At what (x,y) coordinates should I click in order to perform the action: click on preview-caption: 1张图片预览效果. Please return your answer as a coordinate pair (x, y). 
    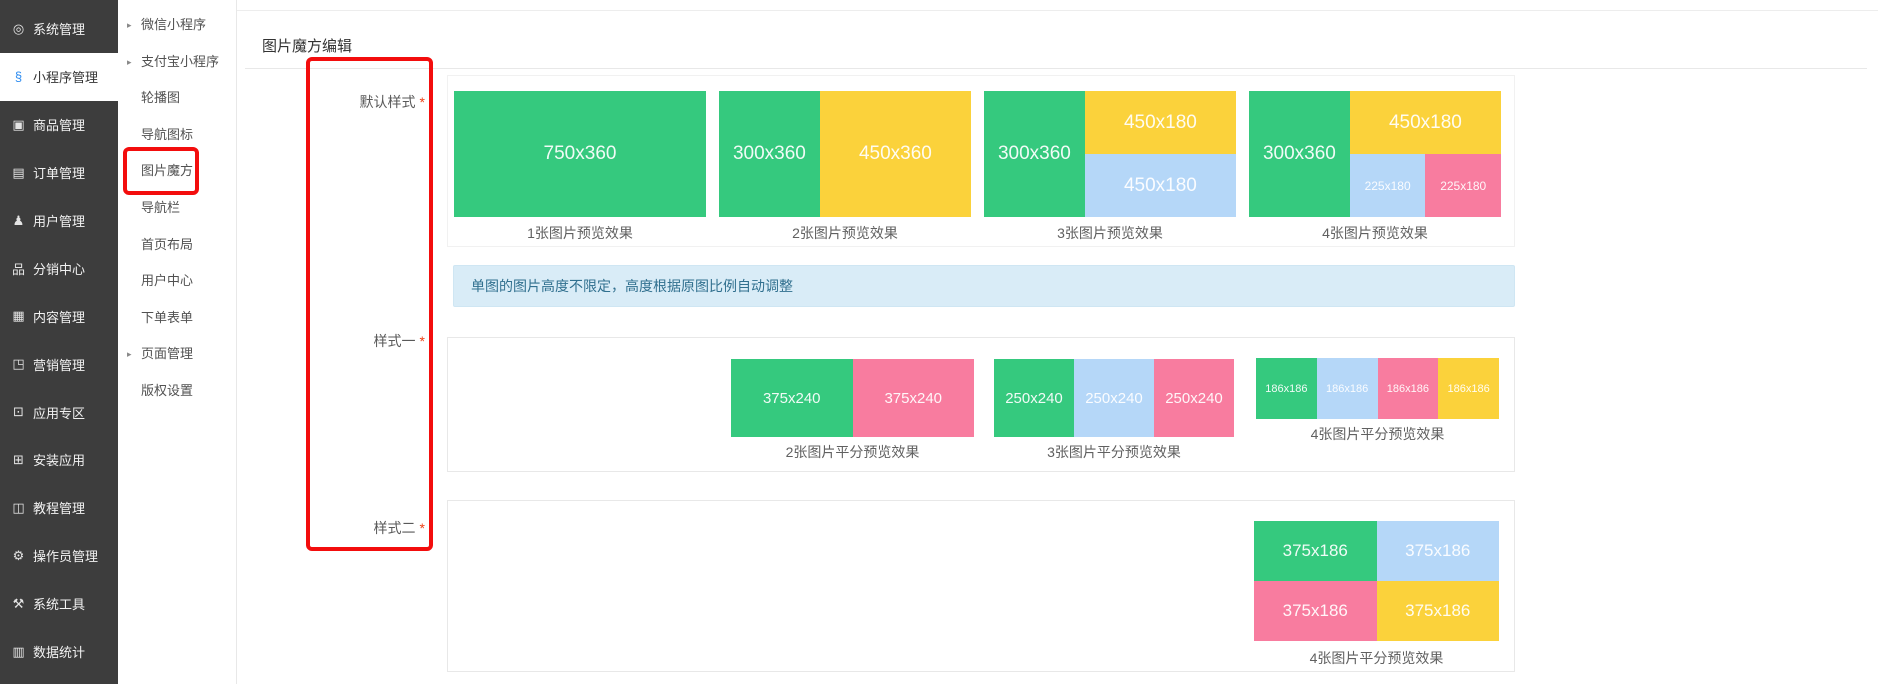
    Looking at the image, I should click on (580, 233).